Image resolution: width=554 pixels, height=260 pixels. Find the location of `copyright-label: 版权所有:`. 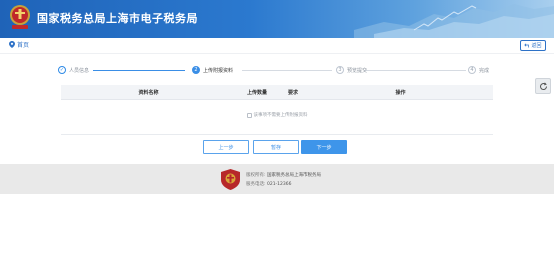

copyright-label: 版权所有: is located at coordinates (256, 175).